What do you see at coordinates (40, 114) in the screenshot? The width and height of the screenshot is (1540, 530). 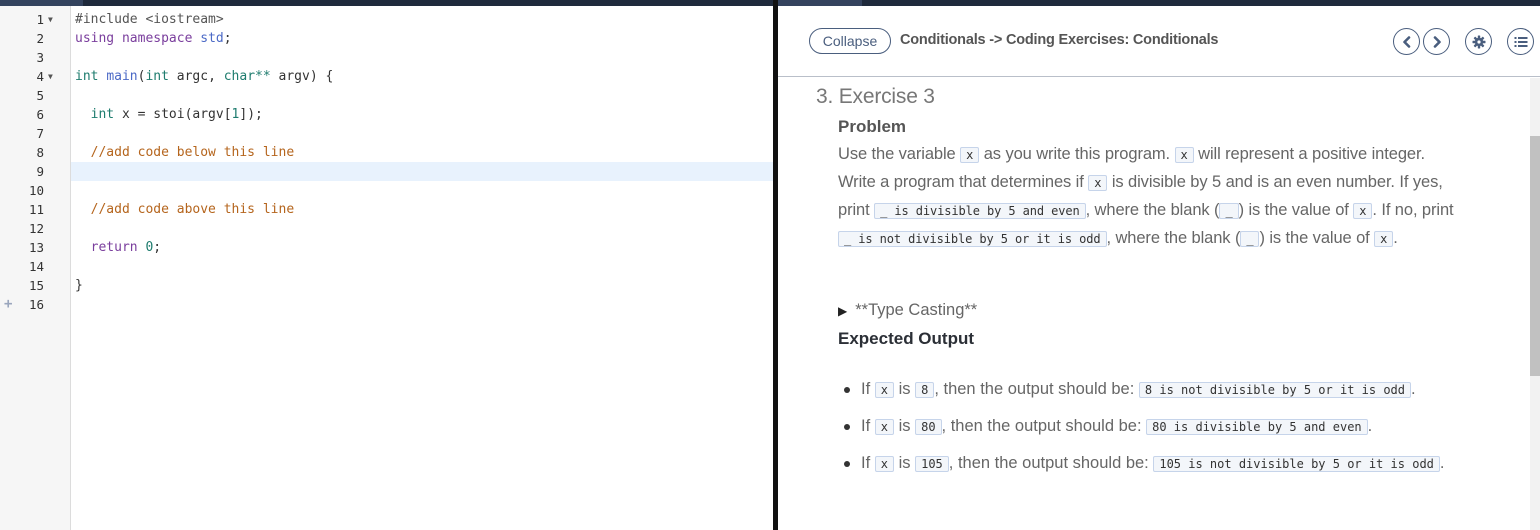 I see `line-number-text: 6` at bounding box center [40, 114].